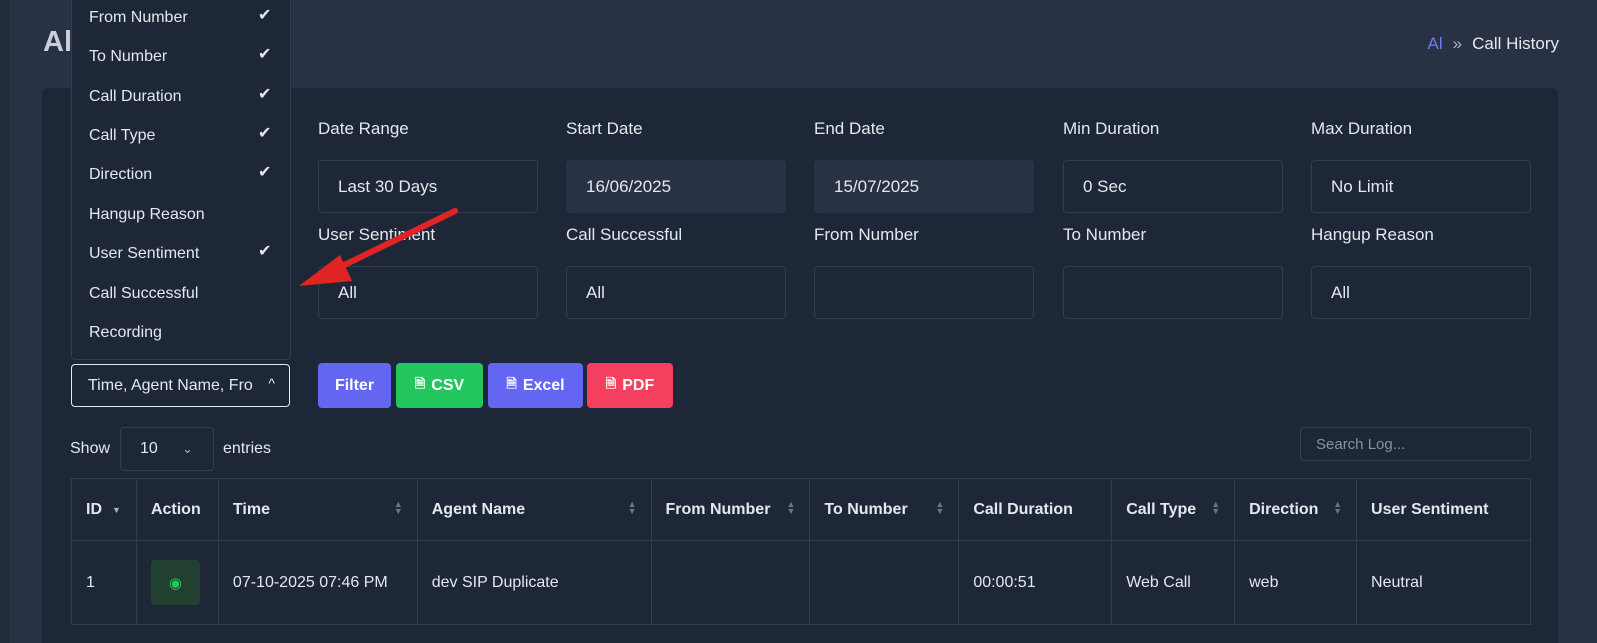 The image size is (1597, 643). I want to click on column-header-id: ID ▼, so click(104, 509).